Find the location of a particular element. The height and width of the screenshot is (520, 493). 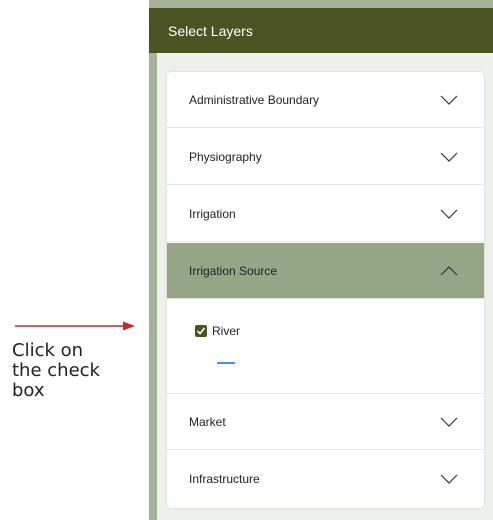

river-checkbox is located at coordinates (201, 331).